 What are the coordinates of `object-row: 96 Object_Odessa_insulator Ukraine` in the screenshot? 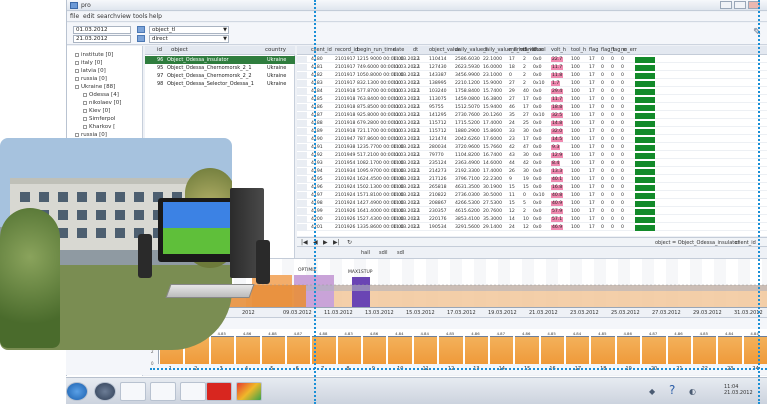 It's located at (220, 60).